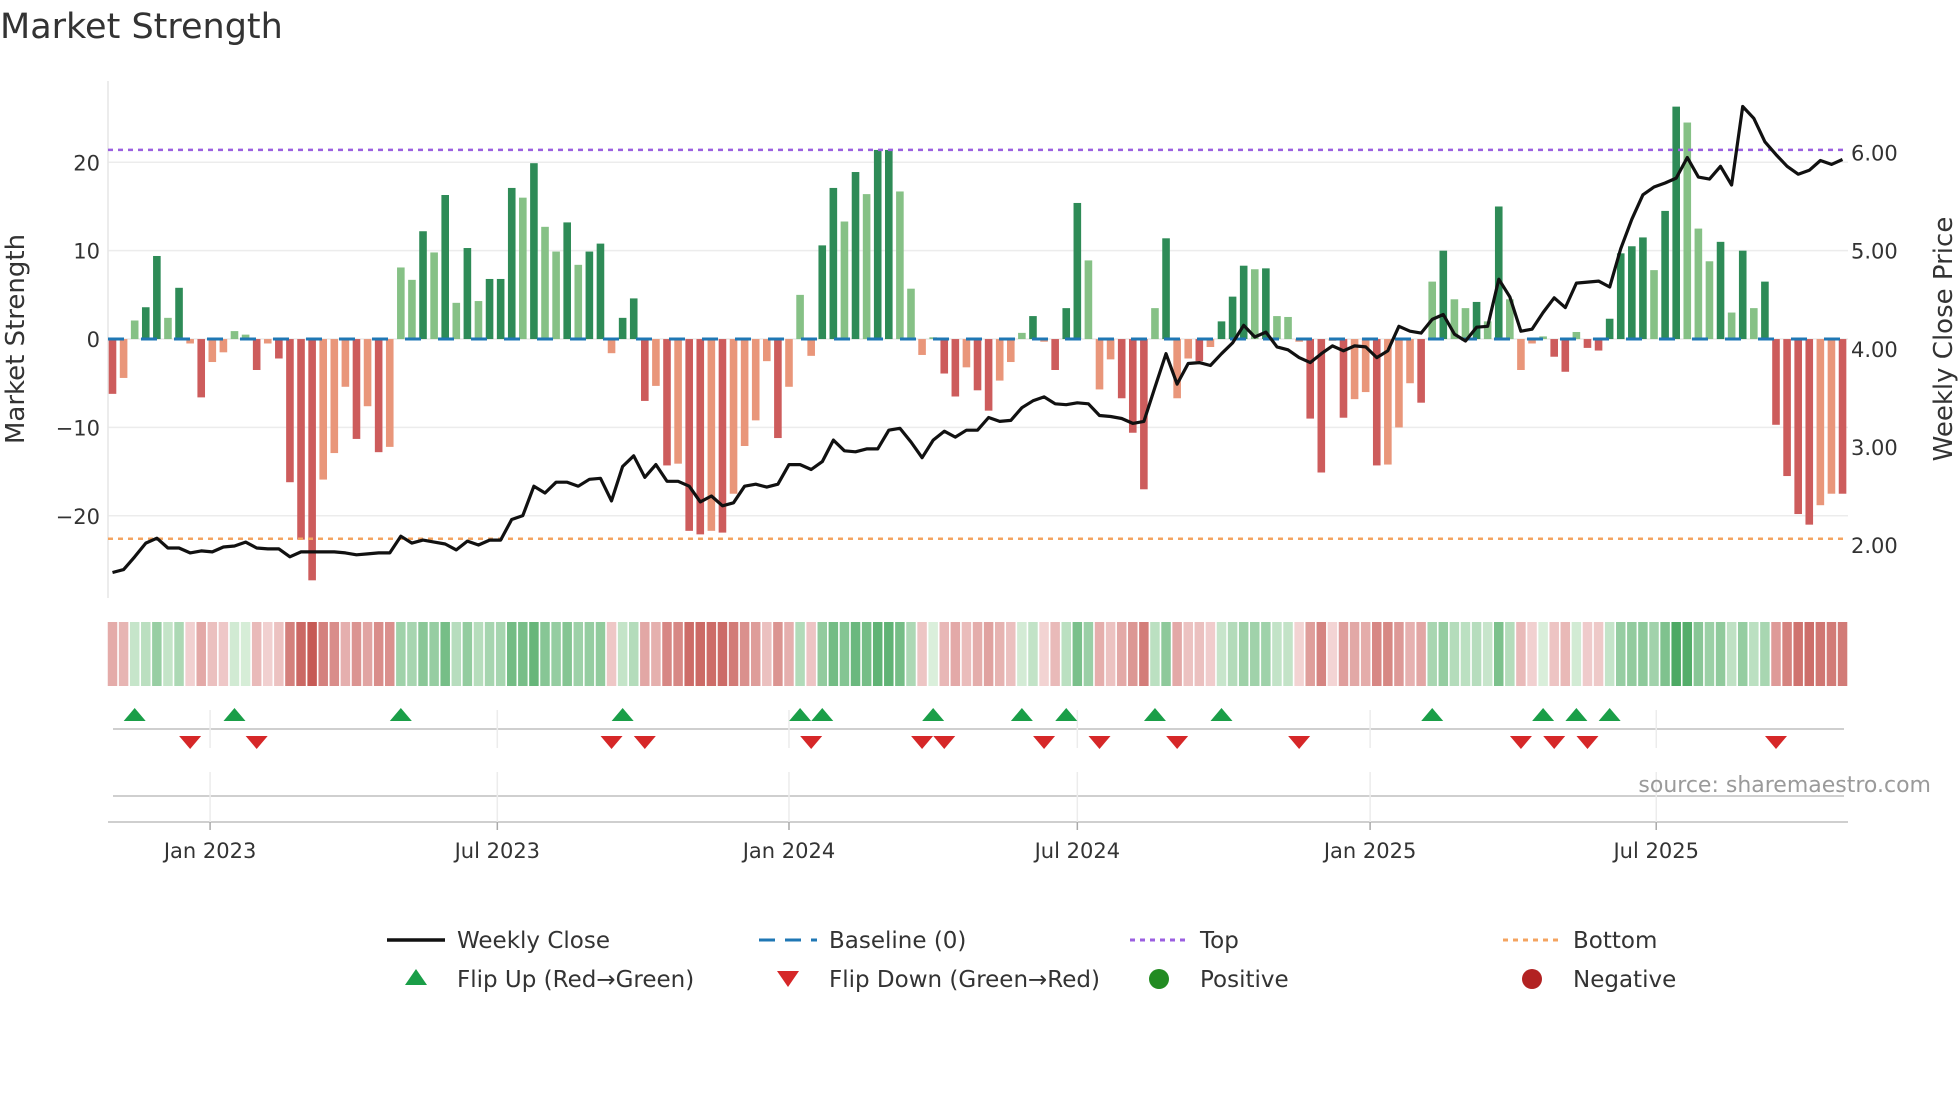 Image resolution: width=1960 pixels, height=1102 pixels. I want to click on right-axis-ticks: 6.00 5.00 4.00 3.00 2.00, so click(1874, 350).